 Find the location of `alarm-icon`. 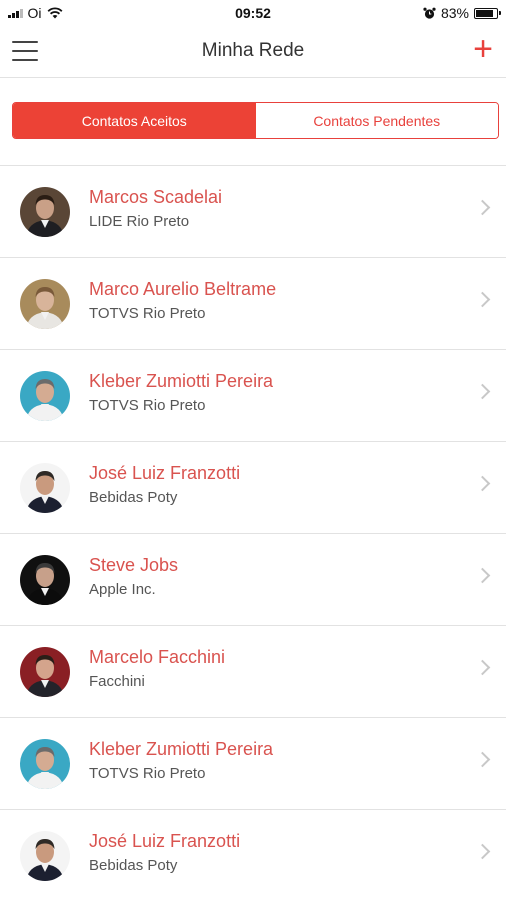

alarm-icon is located at coordinates (429, 13).